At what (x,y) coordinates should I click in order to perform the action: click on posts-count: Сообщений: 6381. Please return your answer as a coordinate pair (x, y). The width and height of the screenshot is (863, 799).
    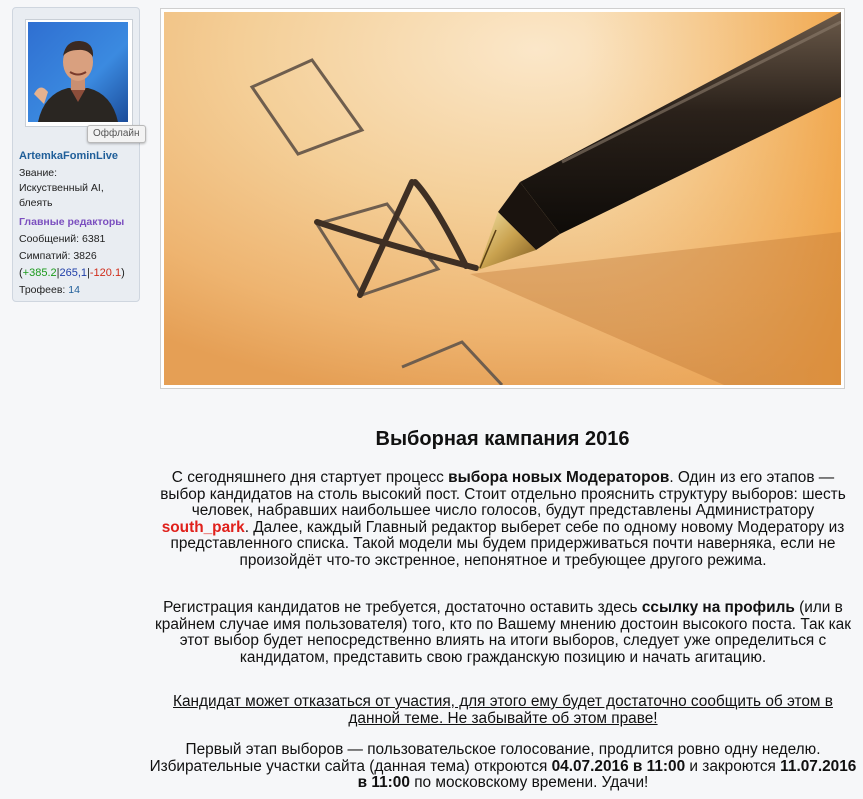
    Looking at the image, I should click on (78, 239).